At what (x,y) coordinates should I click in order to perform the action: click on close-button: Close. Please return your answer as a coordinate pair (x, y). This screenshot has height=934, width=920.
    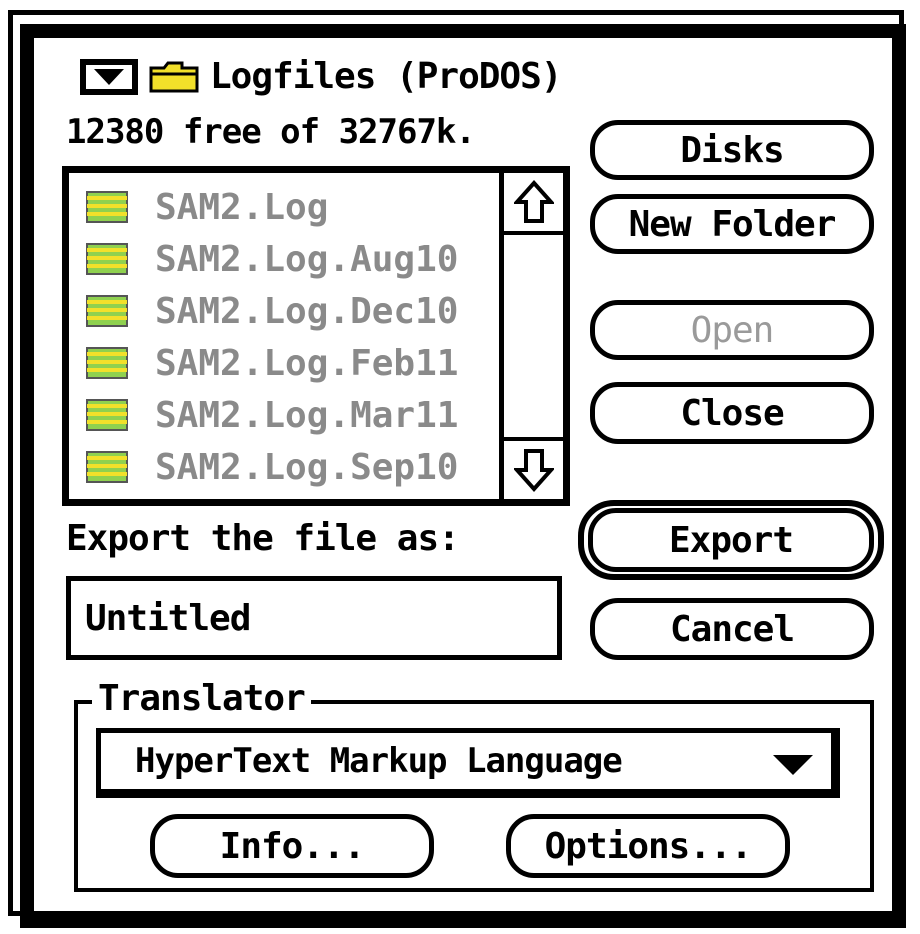
    Looking at the image, I should click on (732, 413).